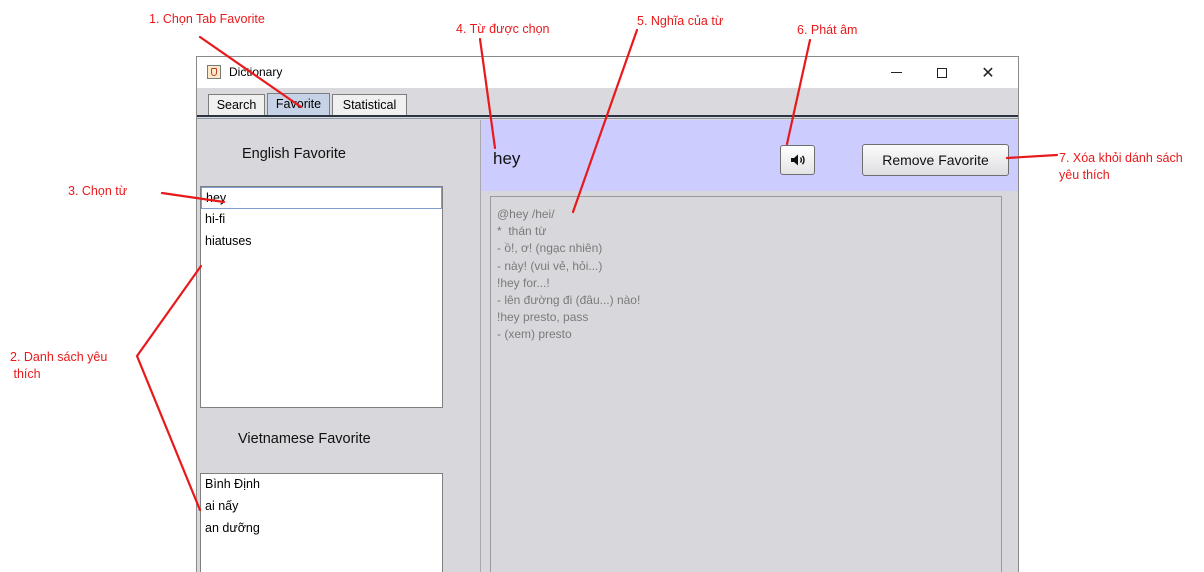  I want to click on vietnamese-favorite-heading: Vietnamese Favorite, so click(304, 439).